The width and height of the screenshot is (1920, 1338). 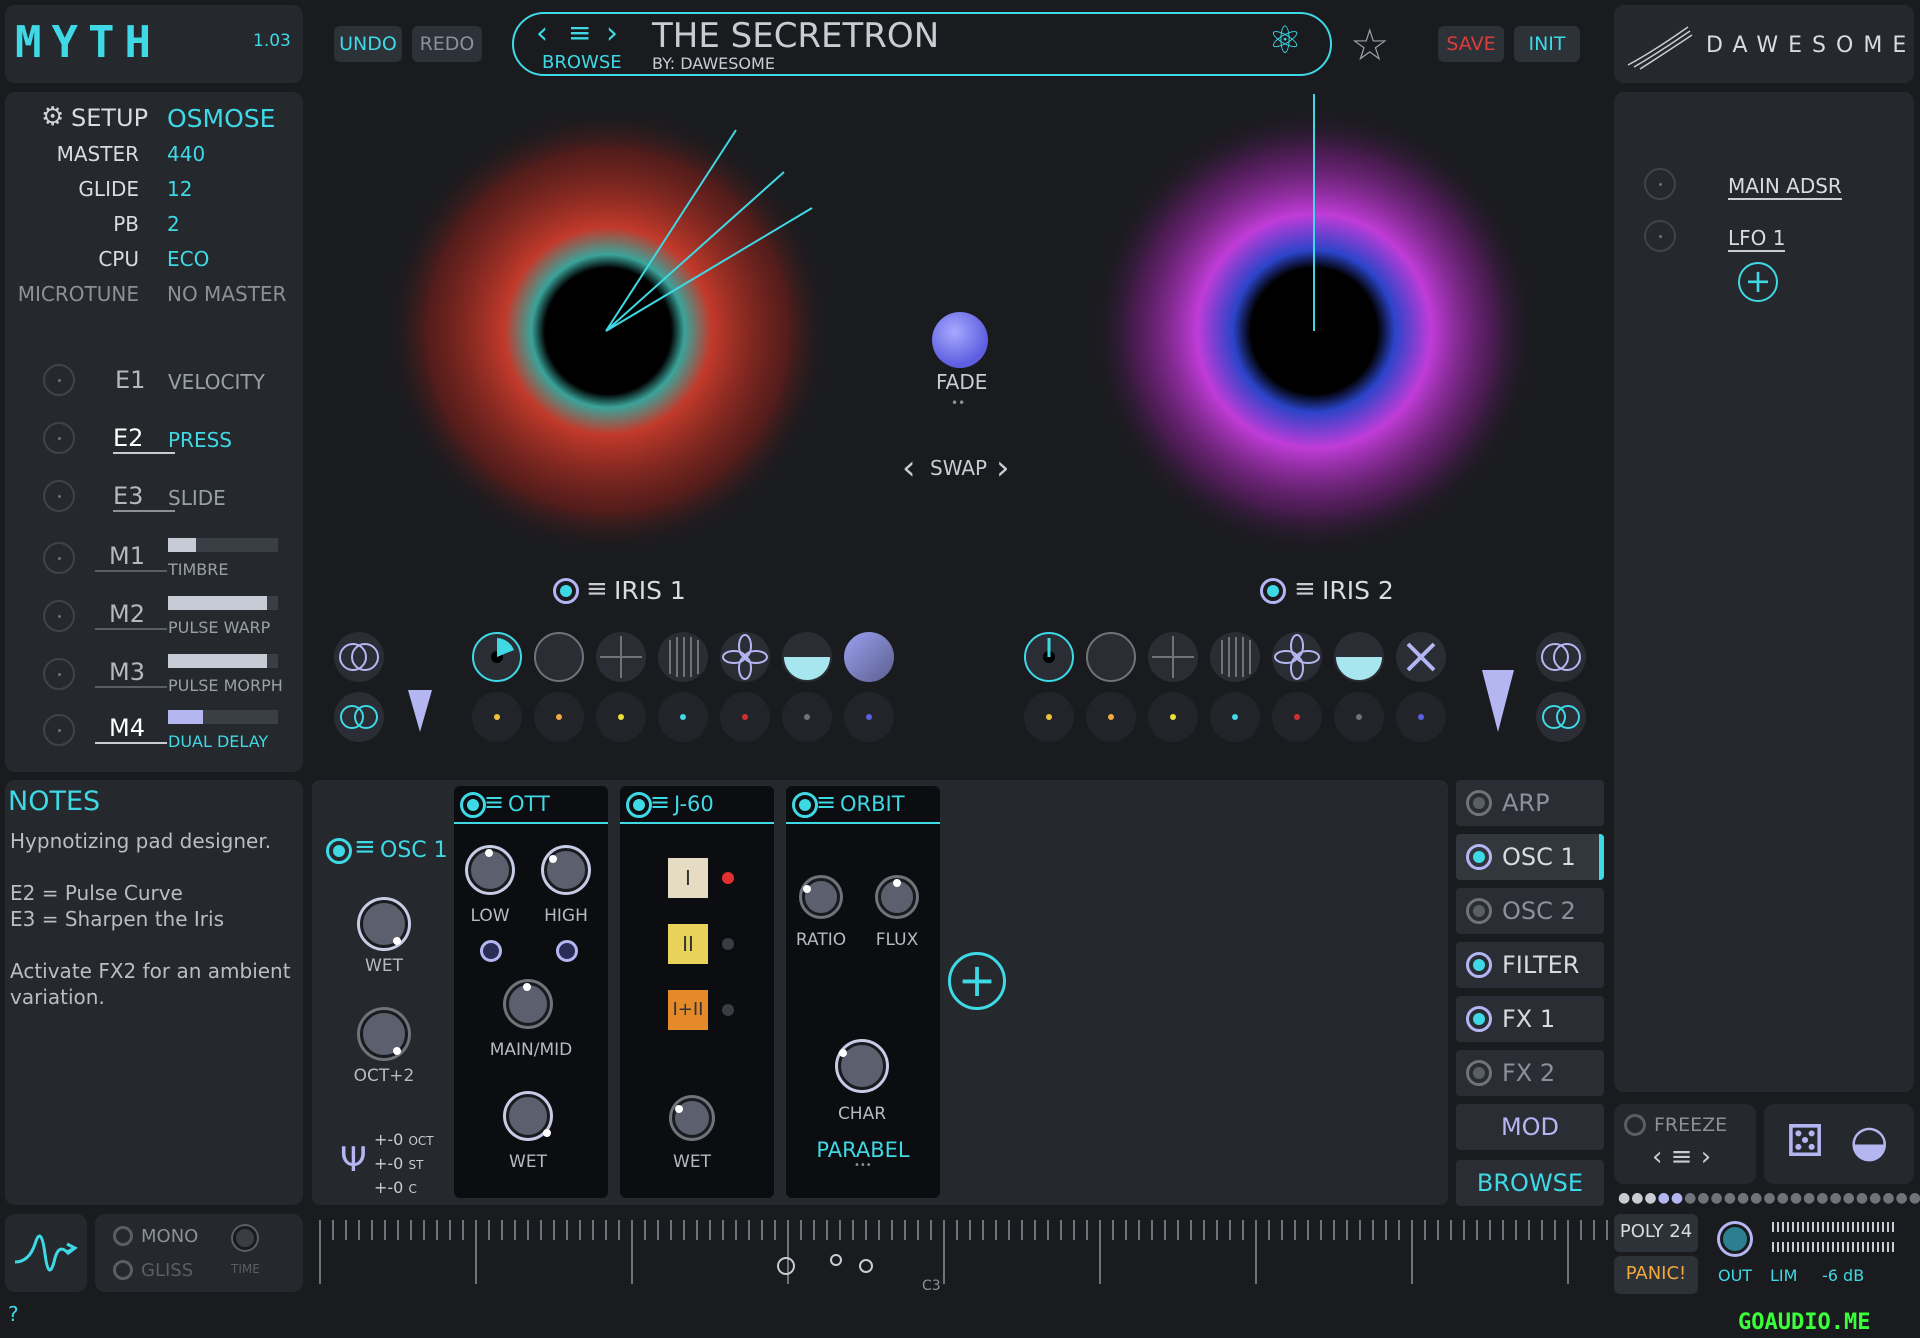 What do you see at coordinates (1805, 1141) in the screenshot?
I see `dice-icon: ⚄` at bounding box center [1805, 1141].